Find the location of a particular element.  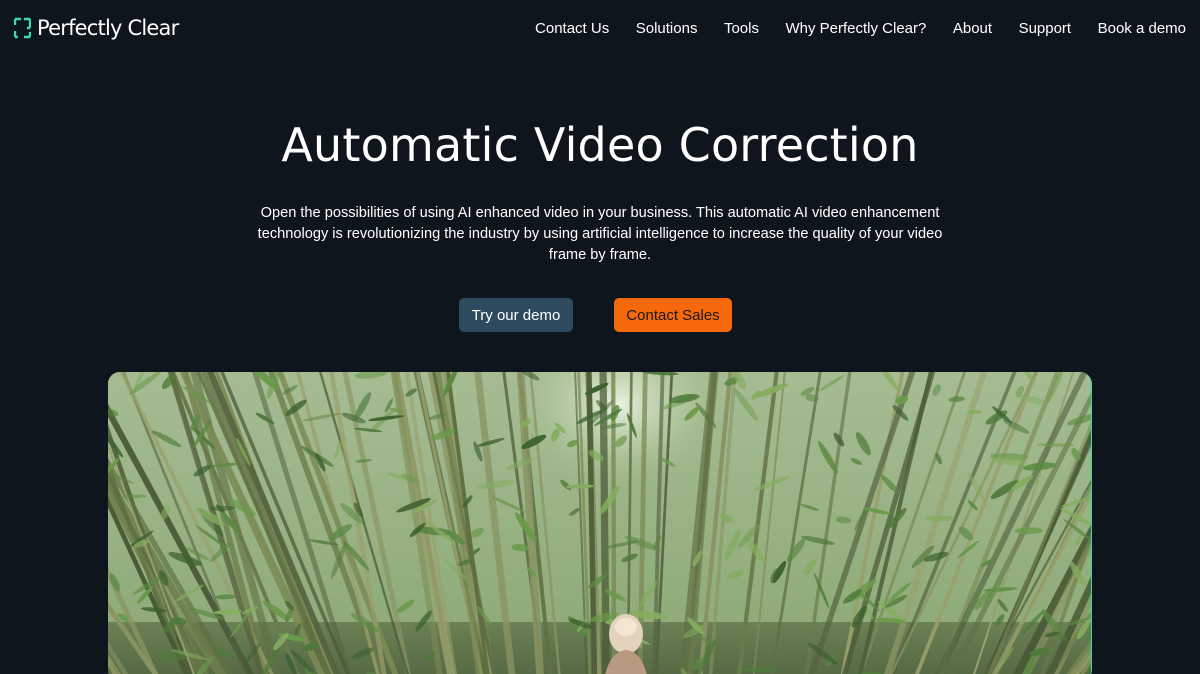

logo-text: Perfectly Clear is located at coordinates (108, 28).